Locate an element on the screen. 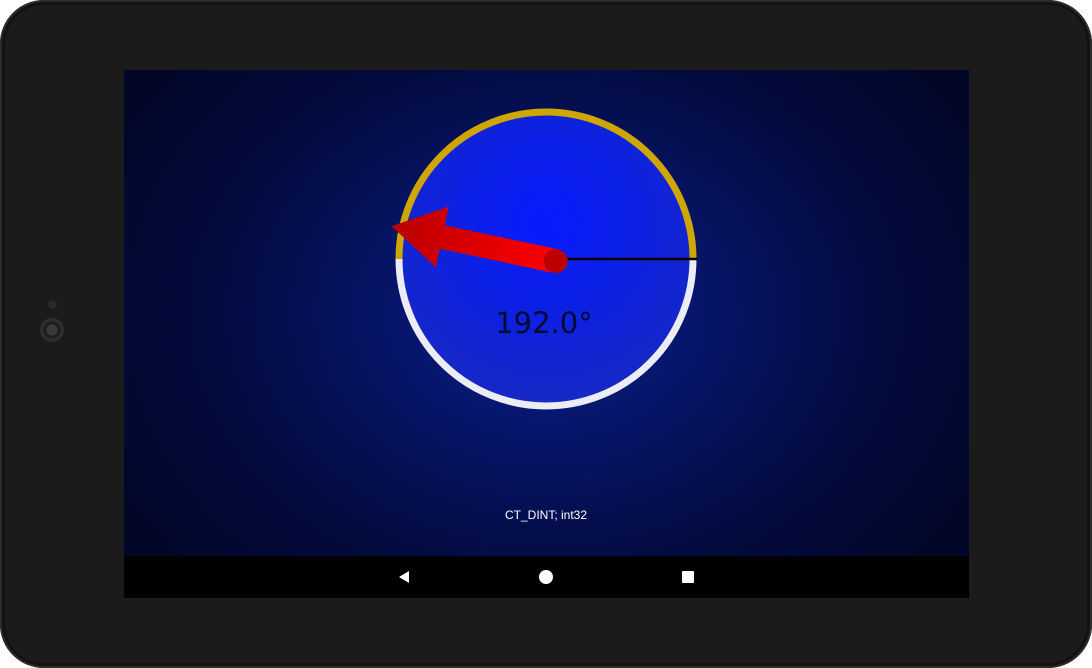 This screenshot has width=1092, height=668. back-triangle-icon is located at coordinates (404, 577).